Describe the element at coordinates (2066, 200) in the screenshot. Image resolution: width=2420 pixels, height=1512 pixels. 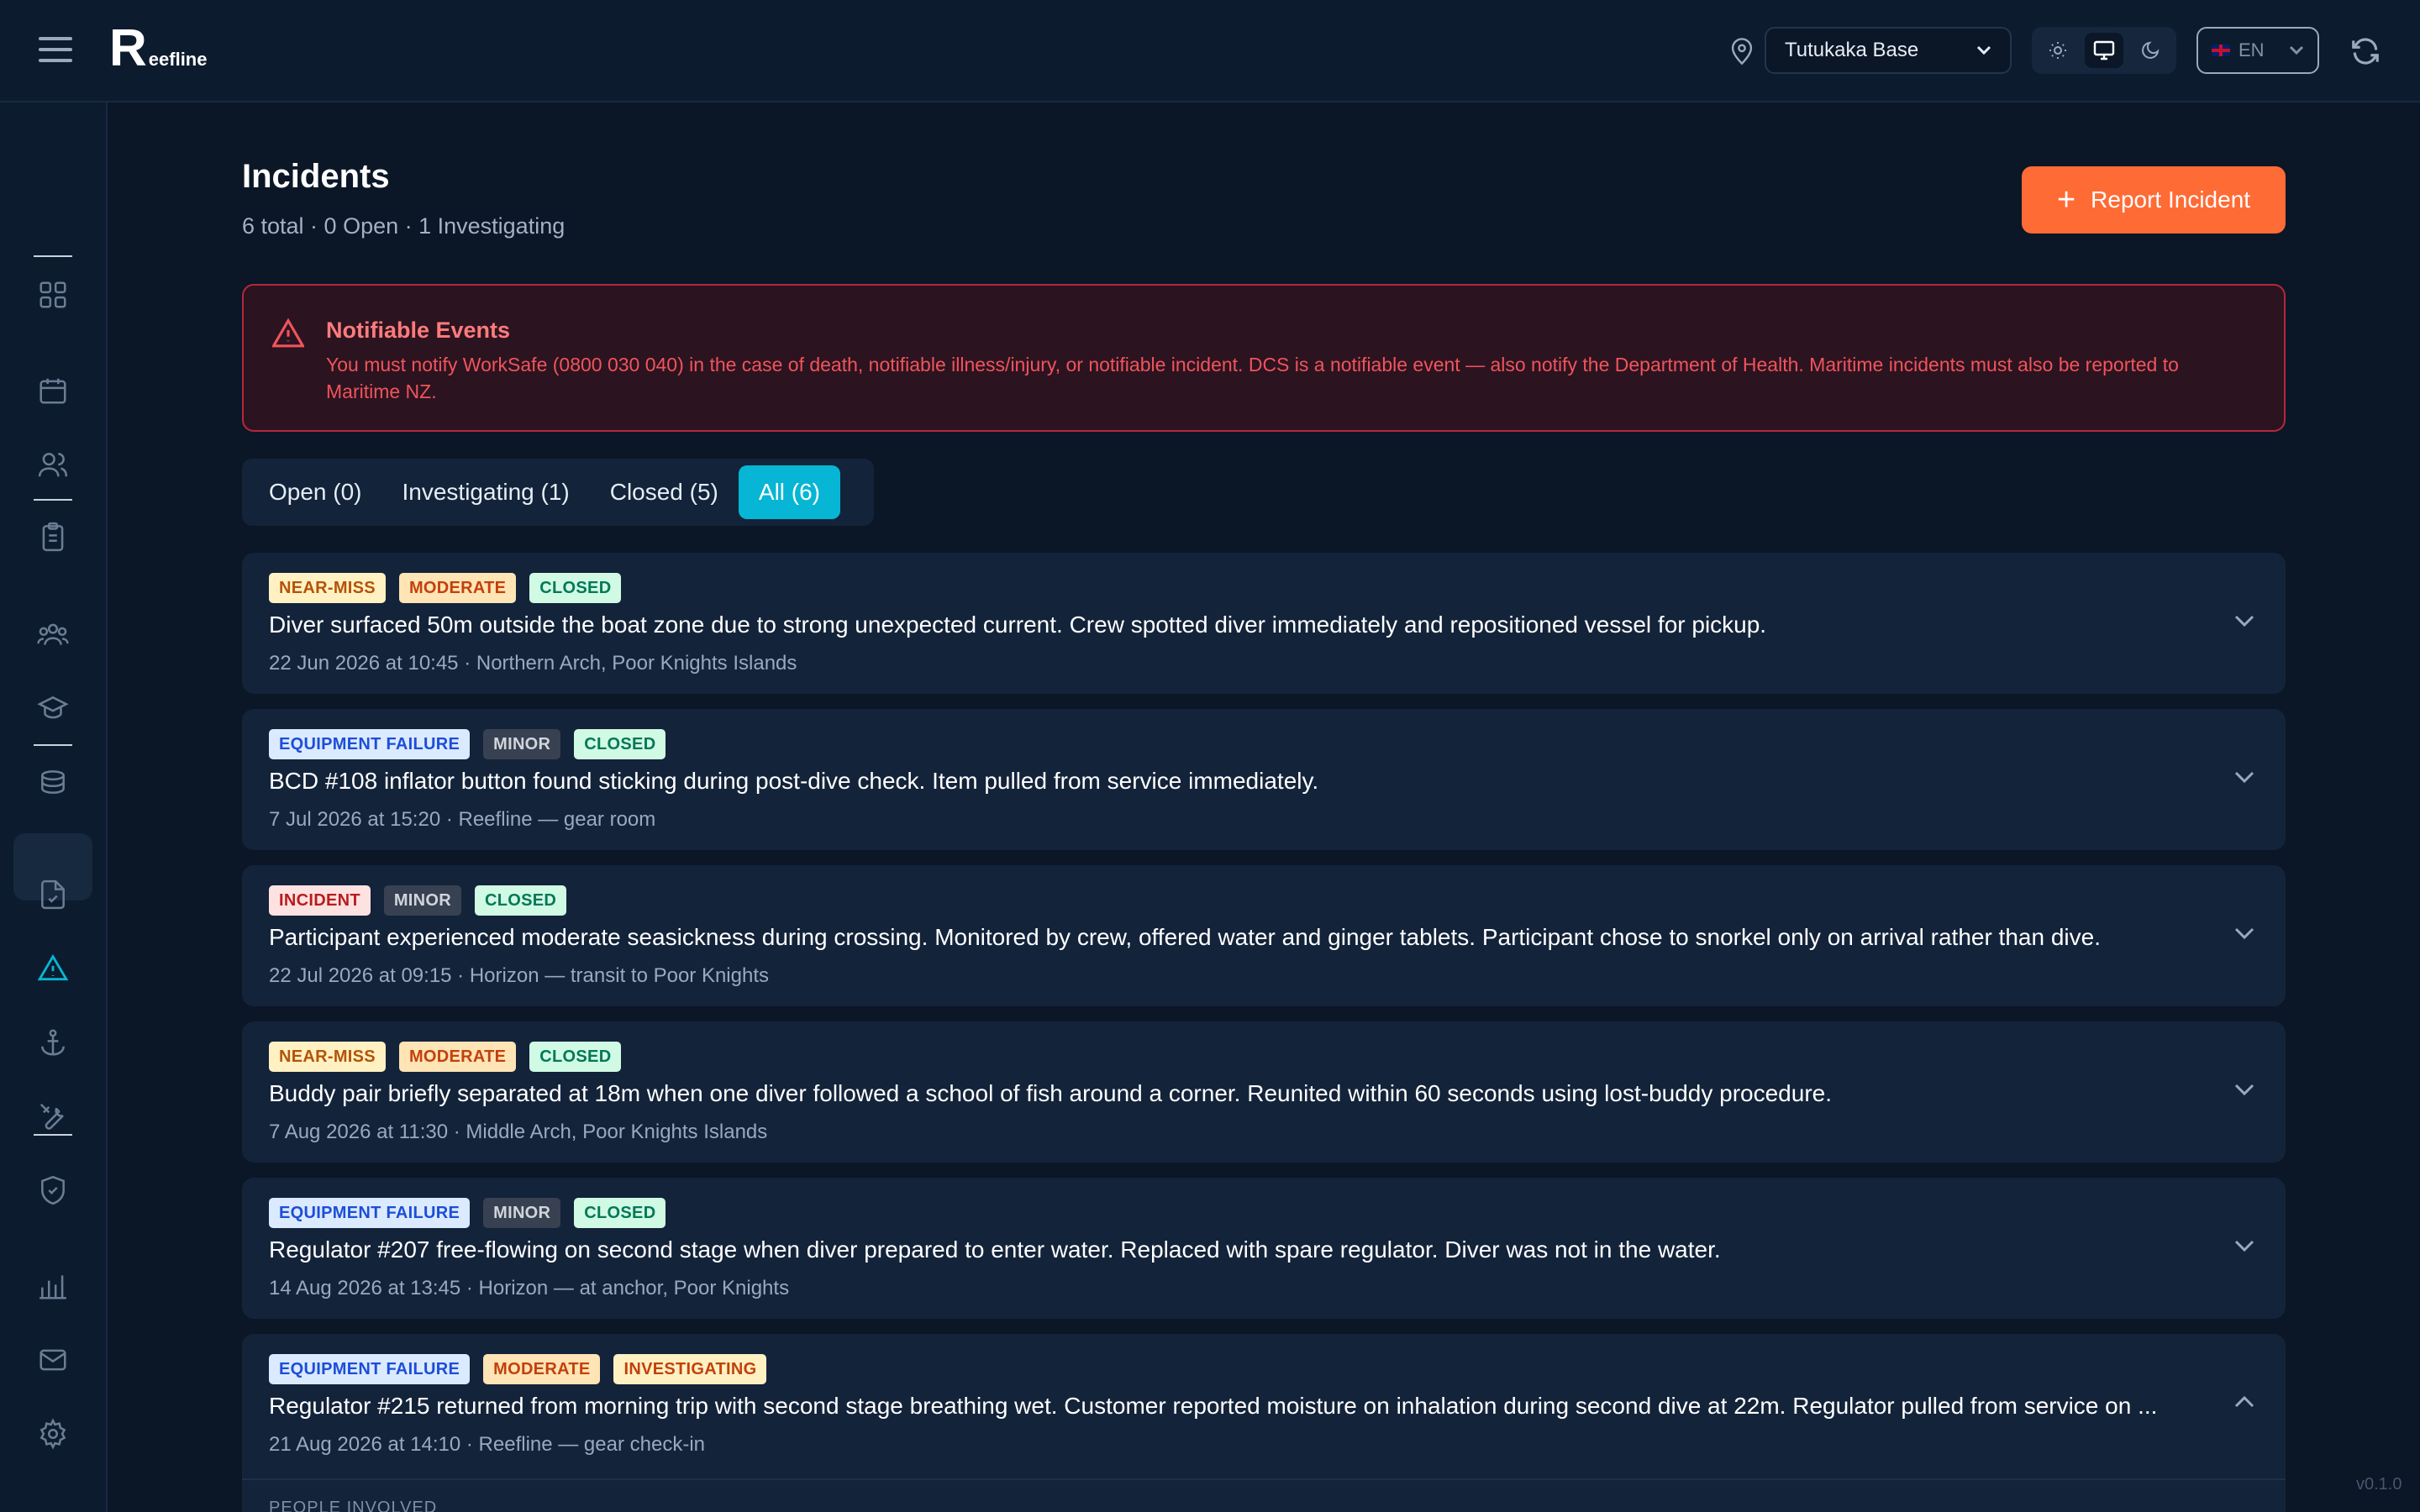
I see `plus-icon: +` at that location.